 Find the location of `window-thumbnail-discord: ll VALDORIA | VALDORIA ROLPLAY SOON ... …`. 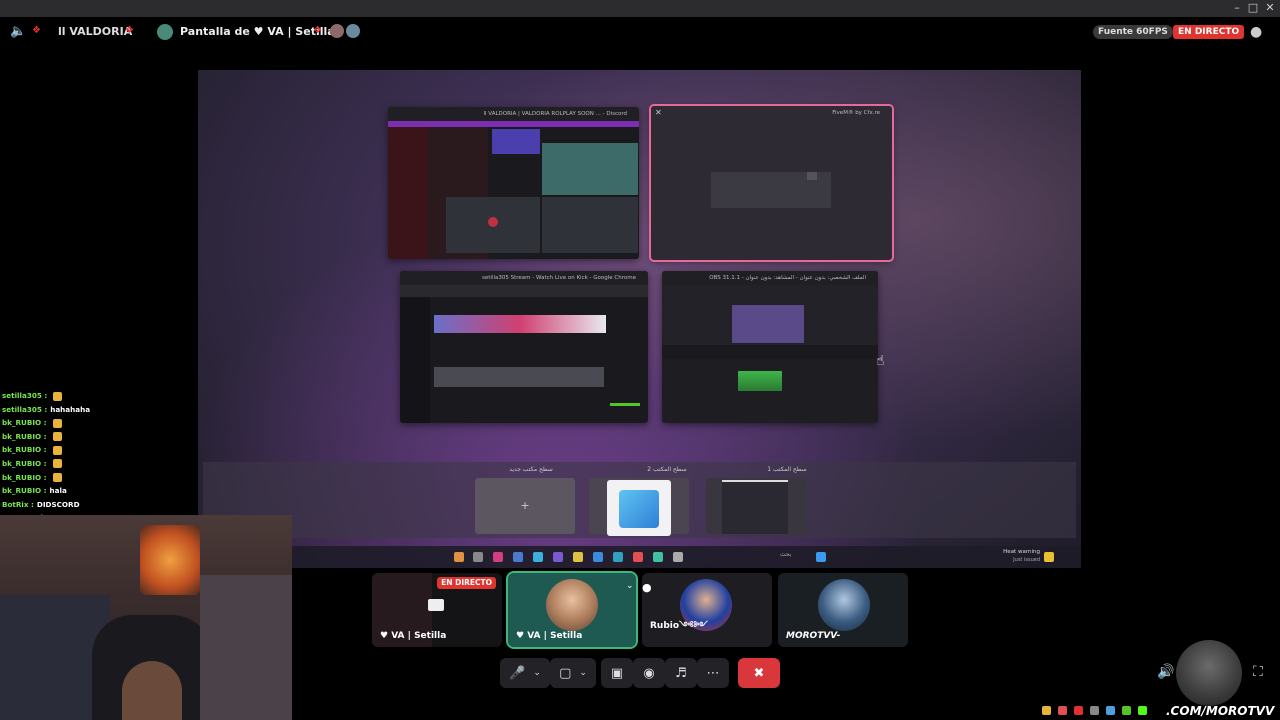

window-thumbnail-discord: ll VALDORIA | VALDORIA ROLPLAY SOON ... … is located at coordinates (513, 183).